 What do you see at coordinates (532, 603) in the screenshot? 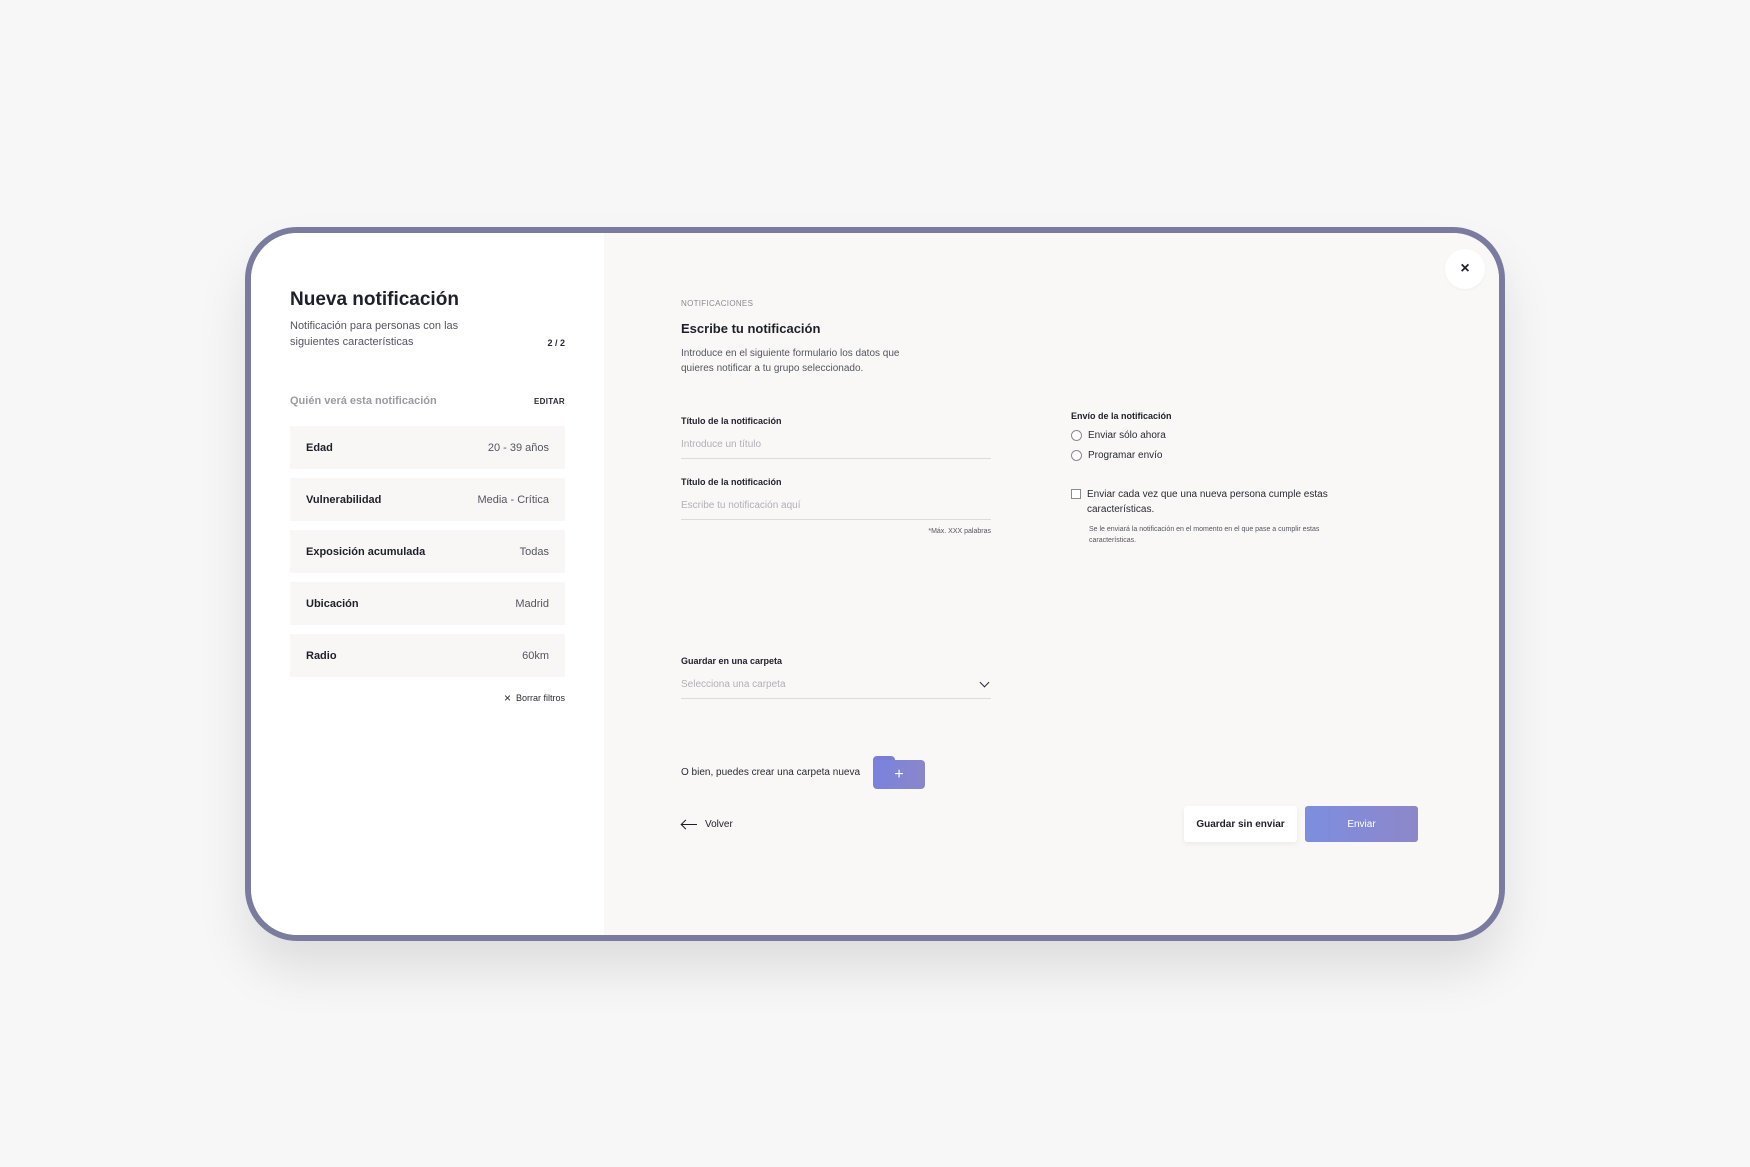
I see `filter-value: Madrid` at bounding box center [532, 603].